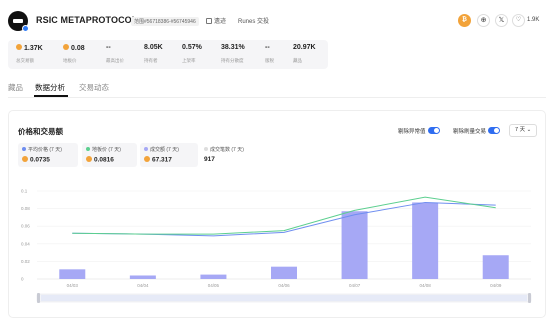 The width and height of the screenshot is (554, 323). I want to click on collection-logo, so click(18, 21).